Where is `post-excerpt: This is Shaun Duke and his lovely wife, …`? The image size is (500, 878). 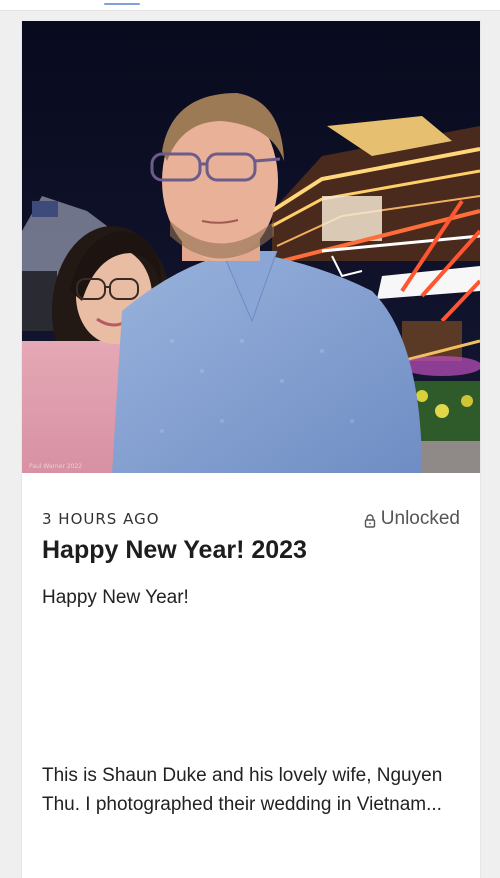
post-excerpt: This is Shaun Duke and his lovely wife, … is located at coordinates (242, 790).